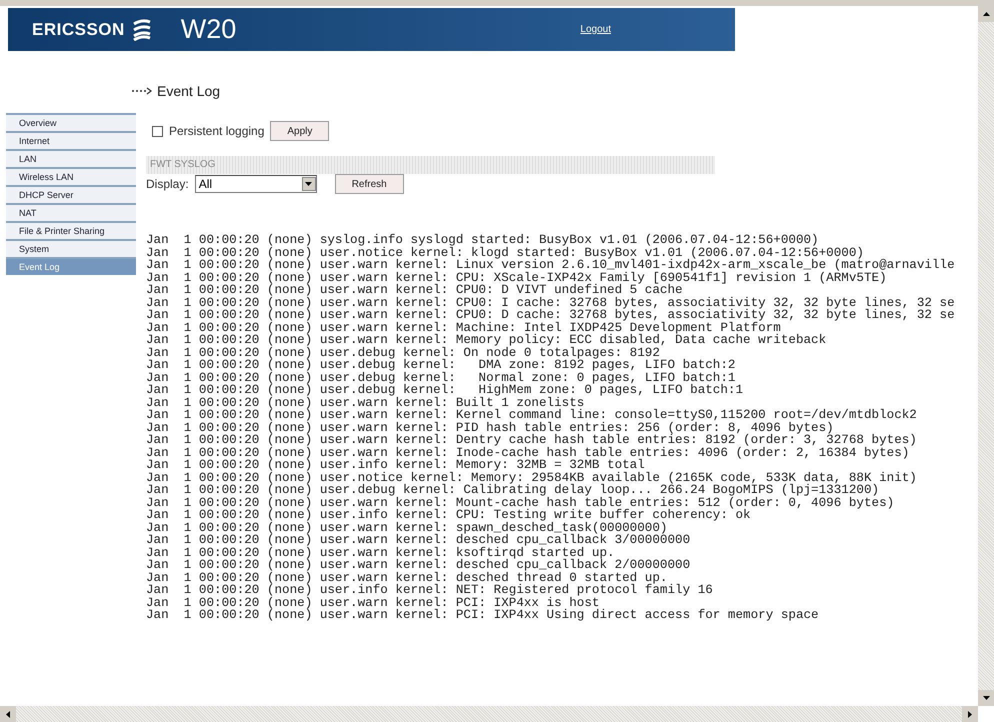  What do you see at coordinates (71, 212) in the screenshot?
I see `sidebar-item: NAT` at bounding box center [71, 212].